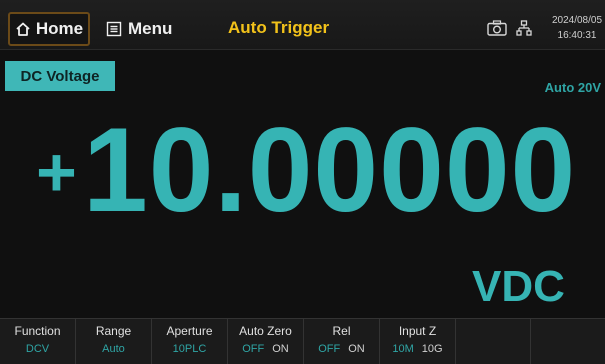  I want to click on datetime-display: 2024/08/05 16:40:31, so click(573, 28).